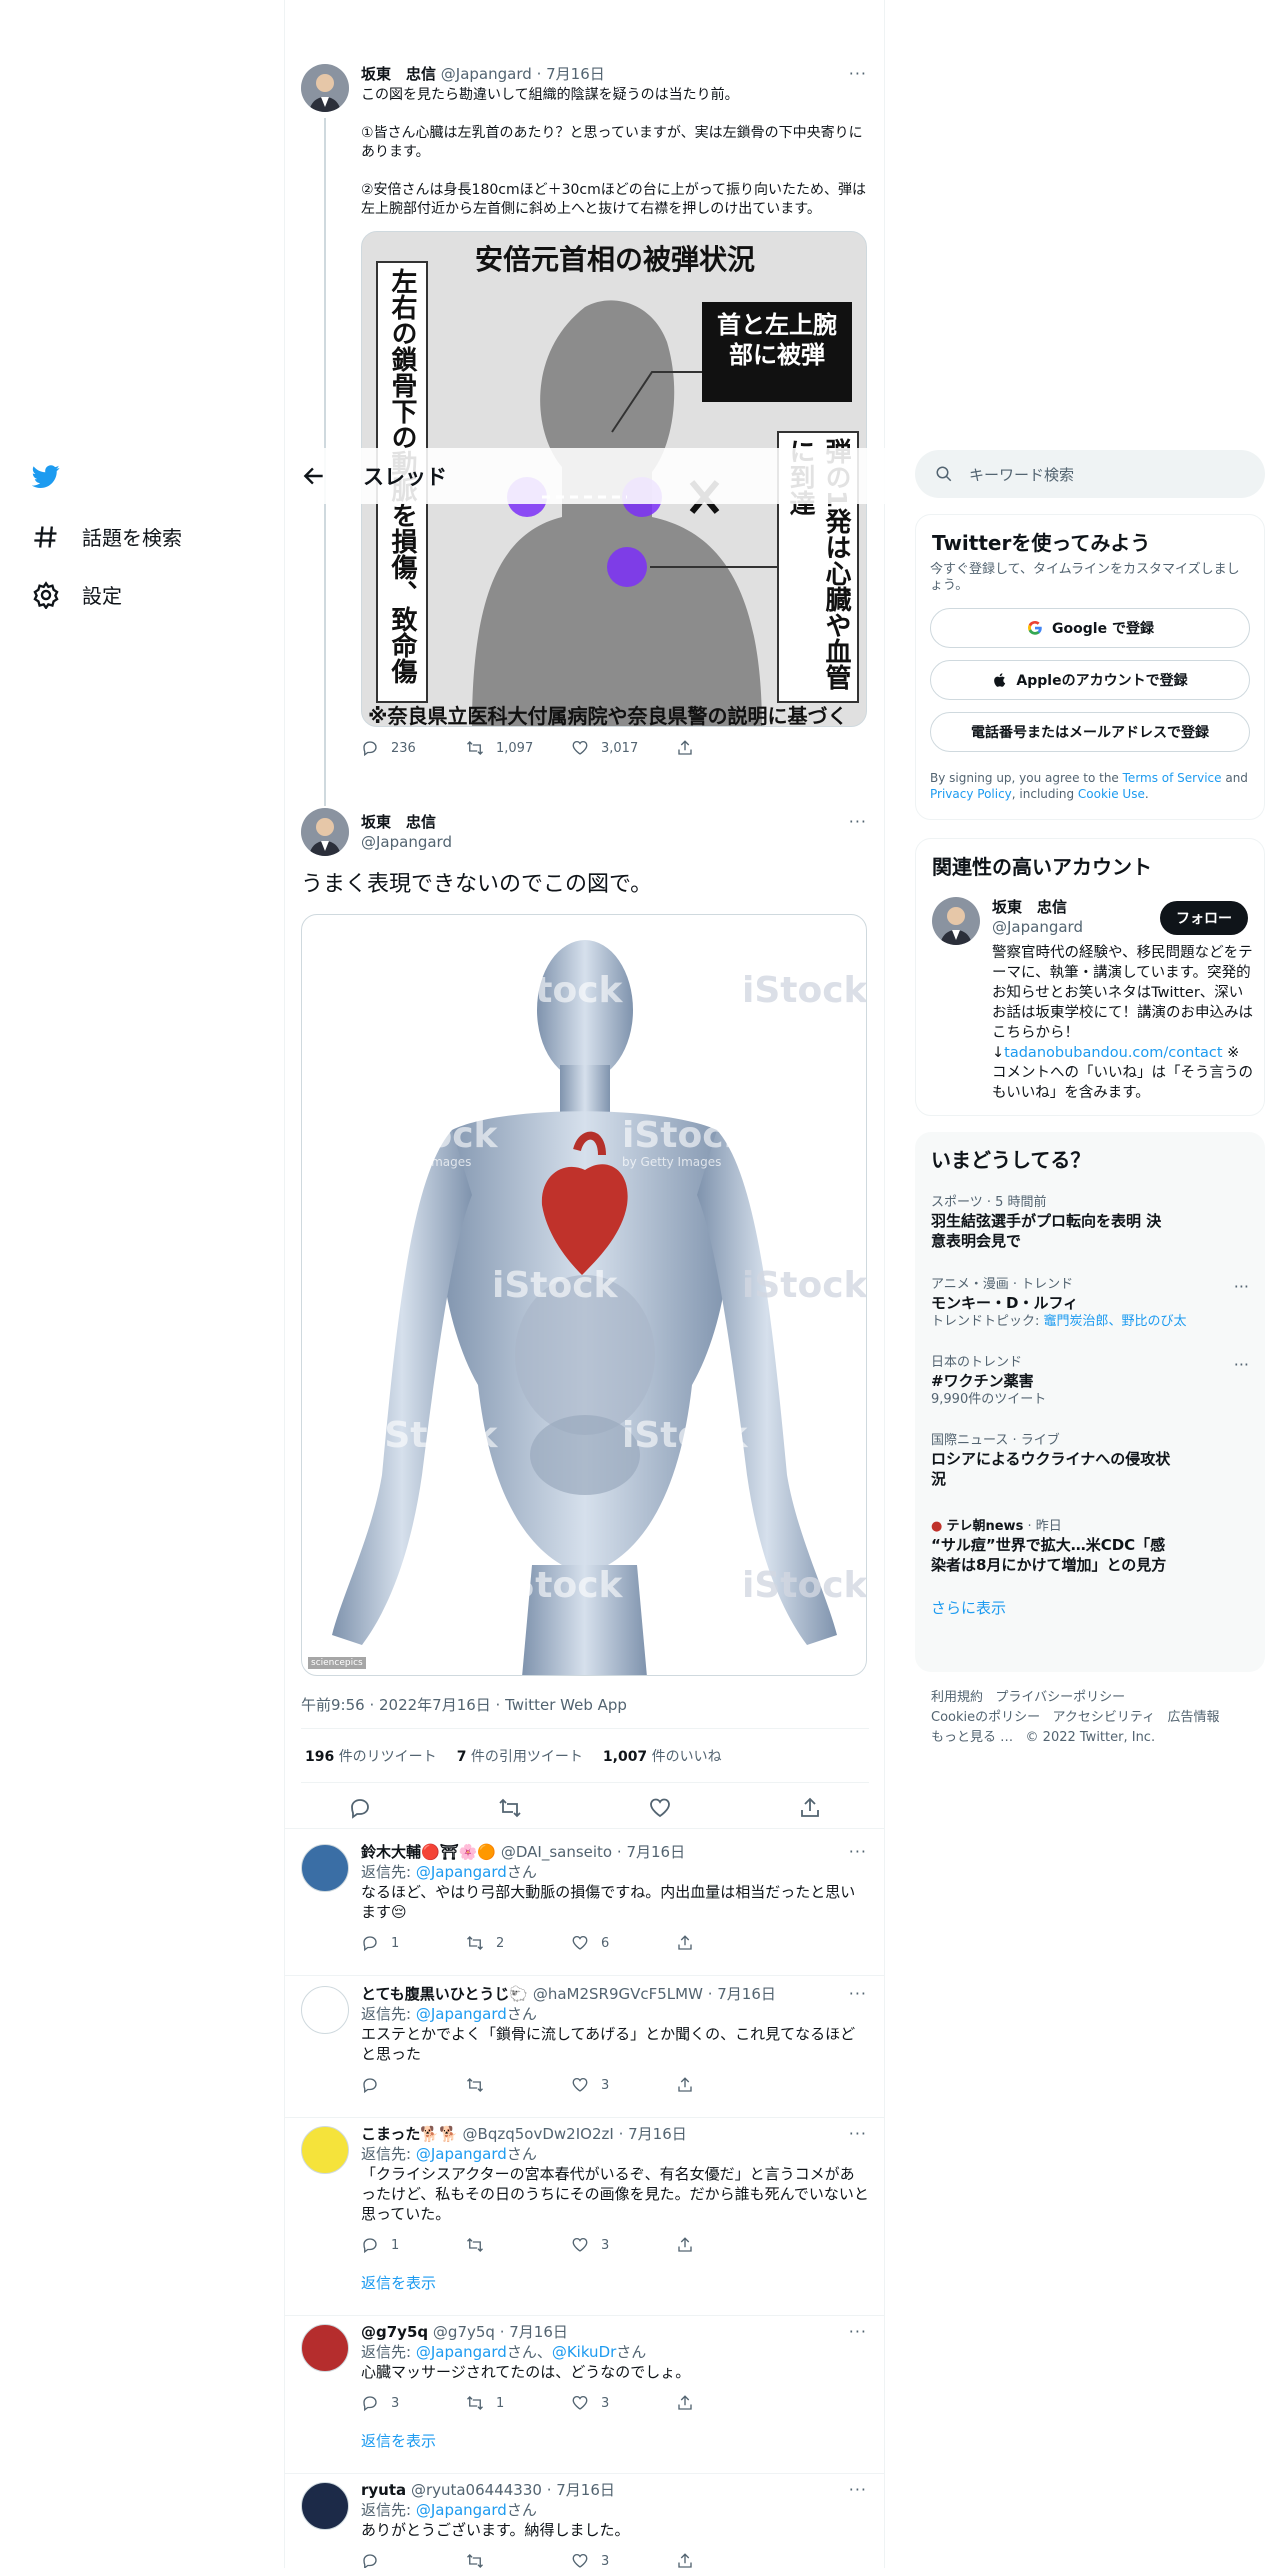 The height and width of the screenshot is (2568, 1284). I want to click on retweet-button: 2, so click(518, 1943).